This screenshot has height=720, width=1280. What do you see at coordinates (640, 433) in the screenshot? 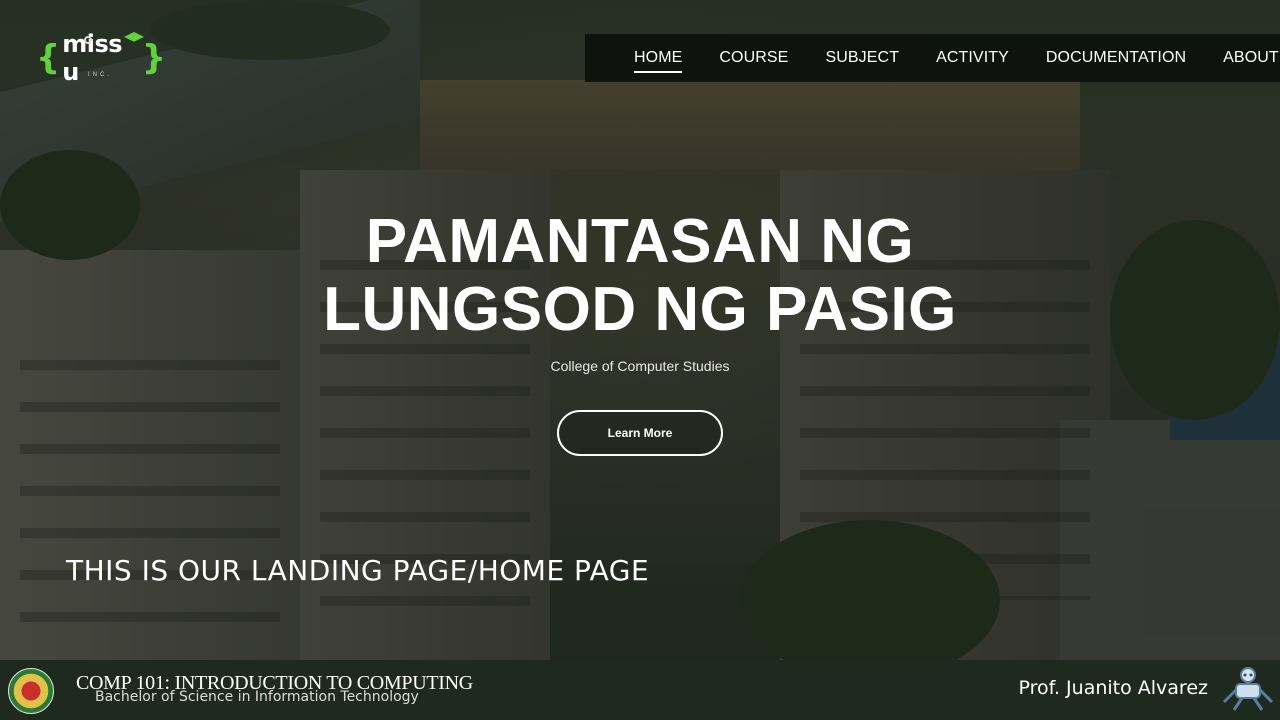
I see `learn-more-button: Learn More` at bounding box center [640, 433].